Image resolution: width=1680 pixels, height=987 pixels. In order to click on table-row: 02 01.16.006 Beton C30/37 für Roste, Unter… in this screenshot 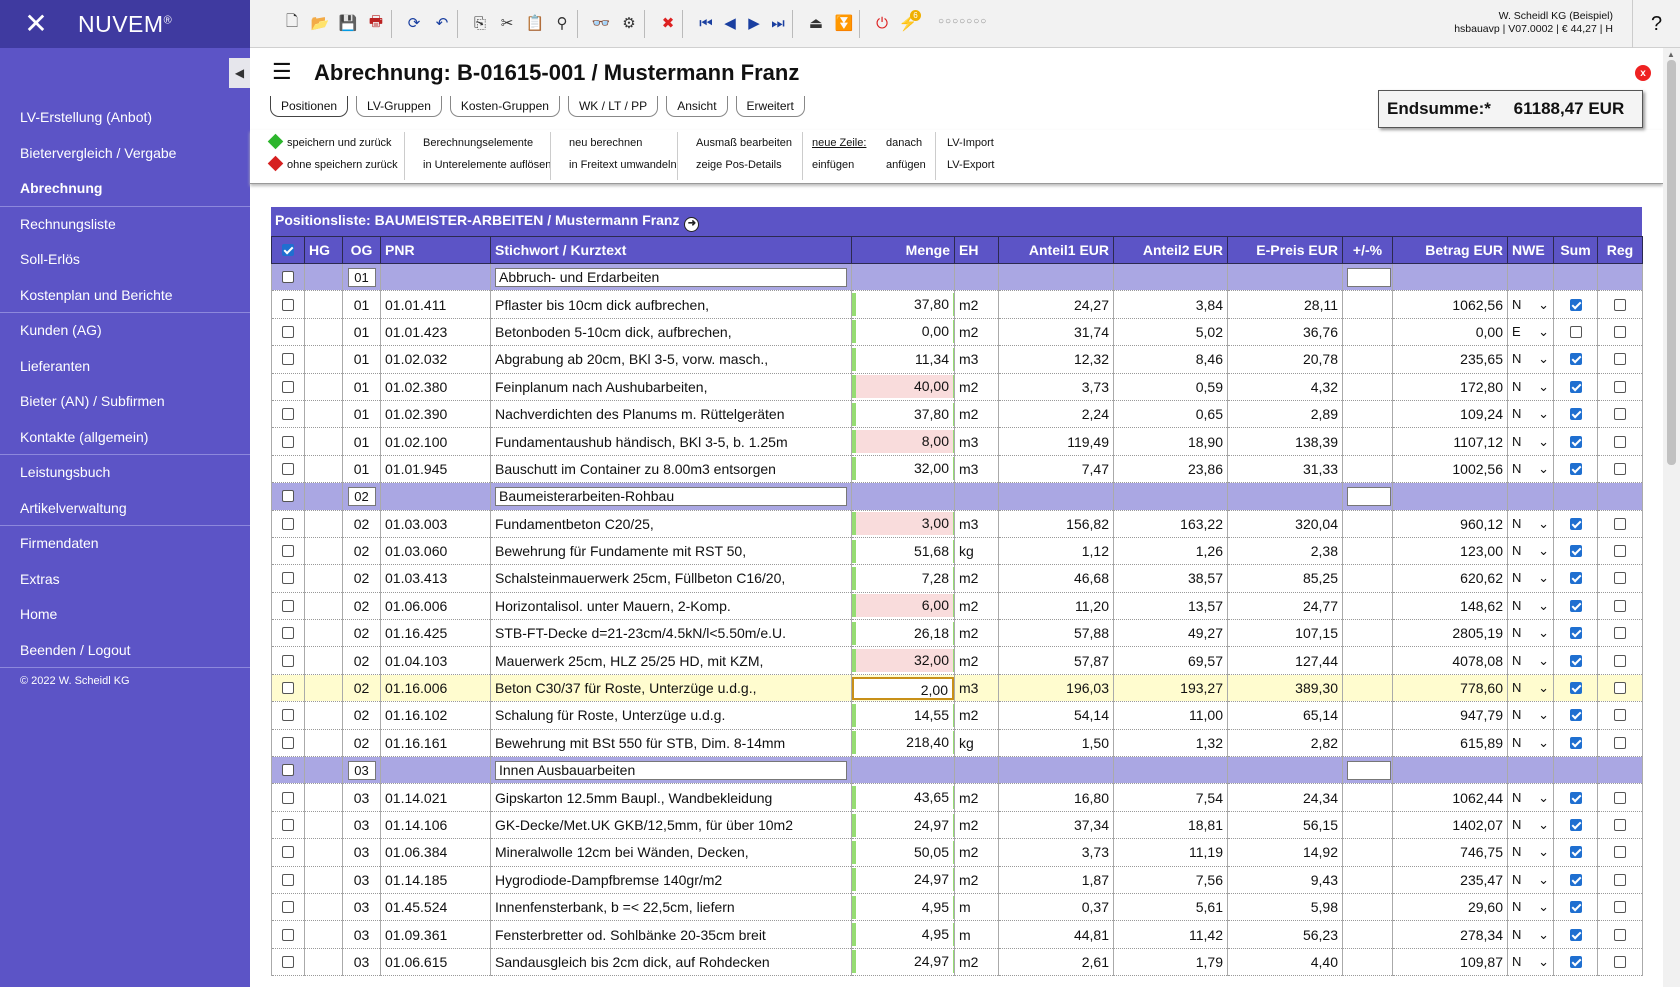, I will do `click(957, 688)`.